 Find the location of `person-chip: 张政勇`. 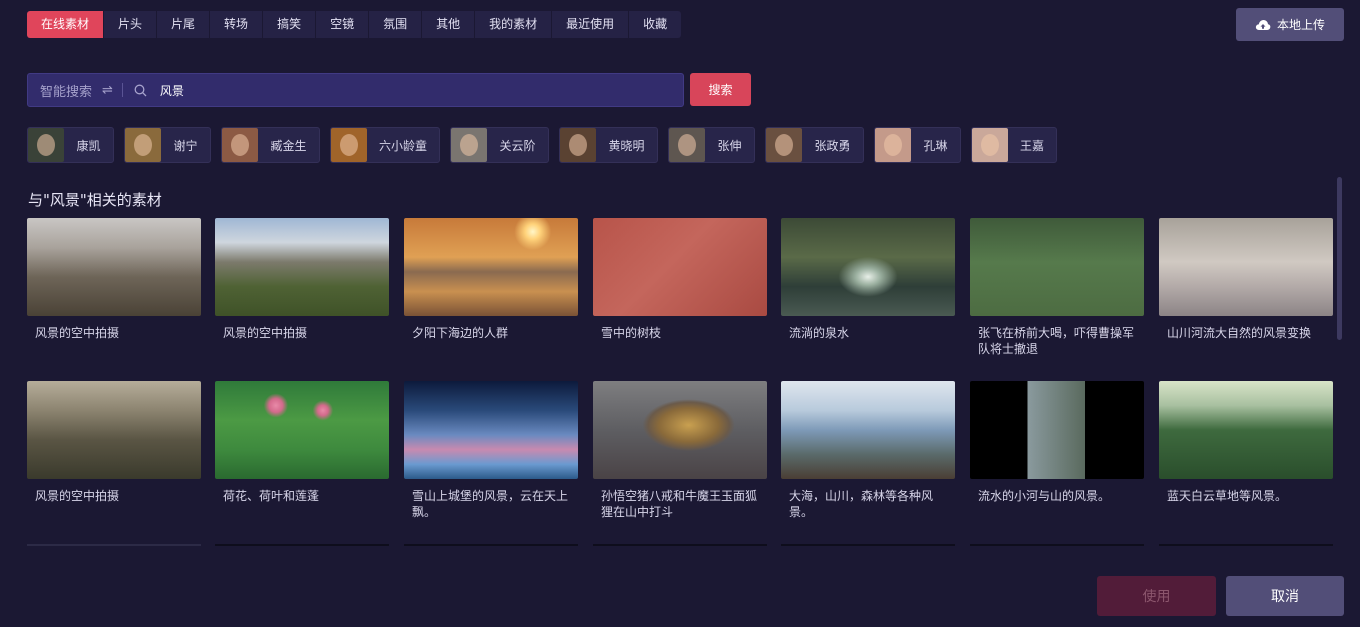

person-chip: 张政勇 is located at coordinates (814, 145).